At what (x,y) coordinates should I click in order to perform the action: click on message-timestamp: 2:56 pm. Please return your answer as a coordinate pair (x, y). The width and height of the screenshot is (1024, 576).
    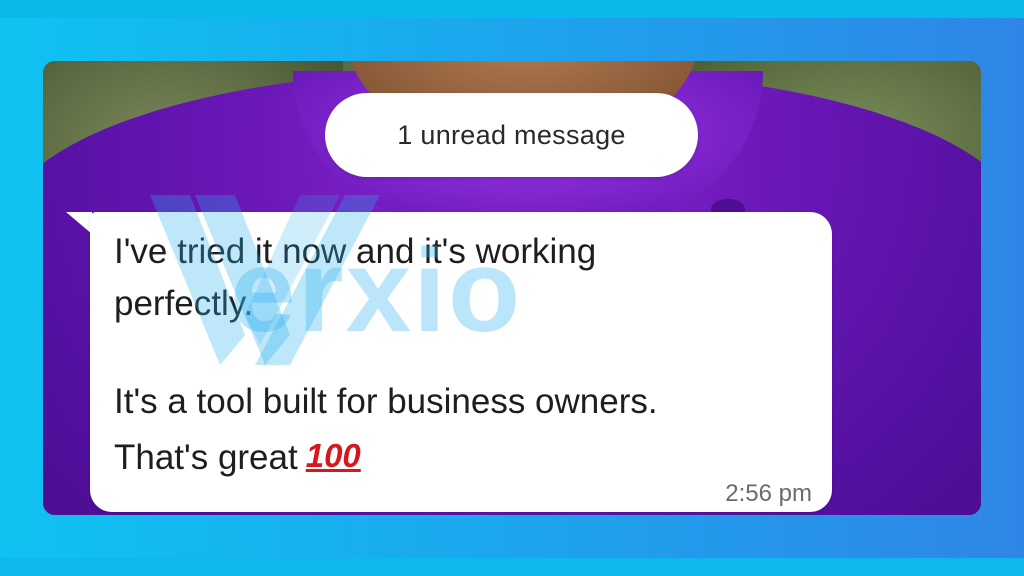
    Looking at the image, I should click on (768, 493).